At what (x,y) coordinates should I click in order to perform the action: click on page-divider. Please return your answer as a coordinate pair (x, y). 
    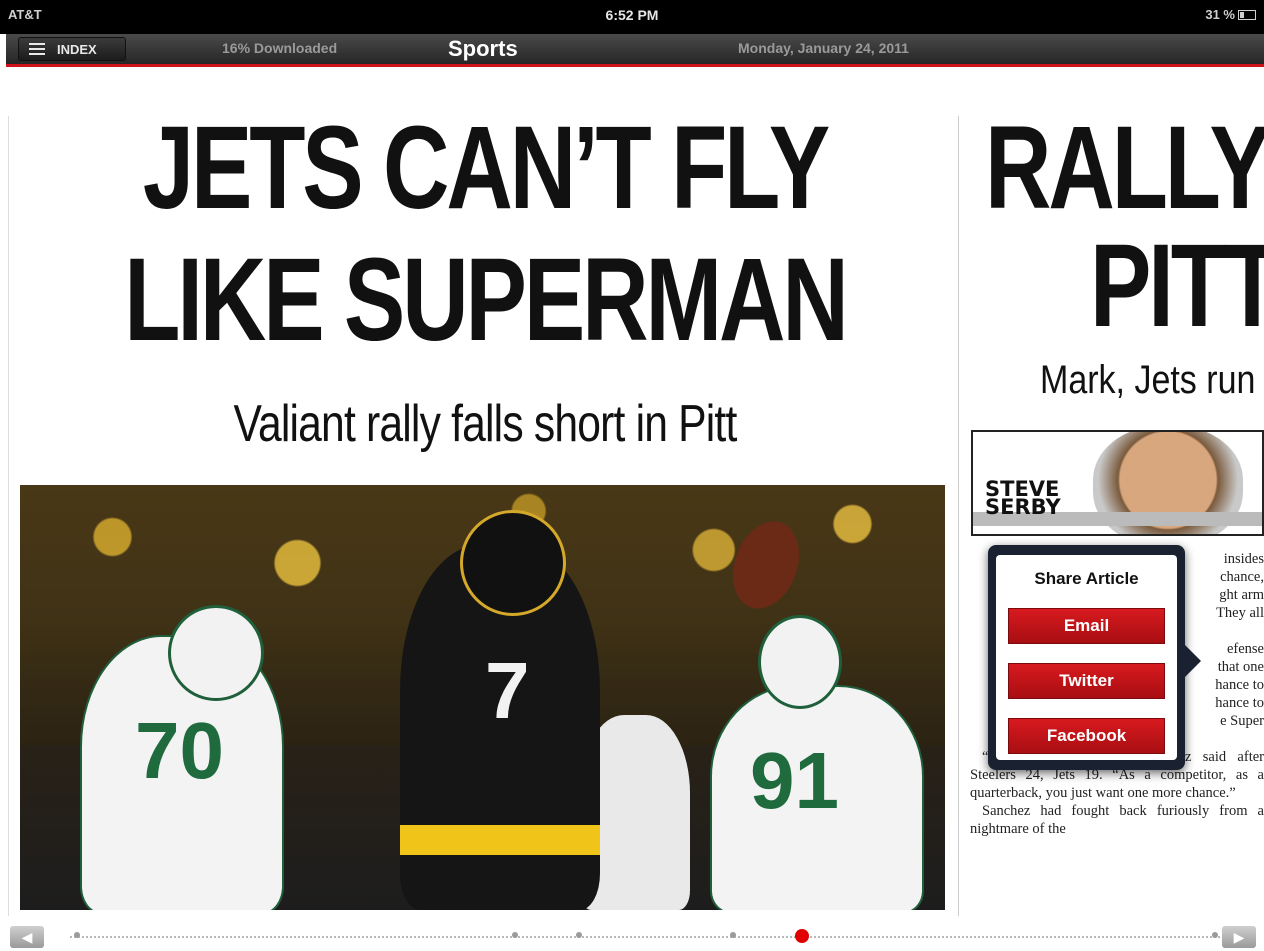
    Looking at the image, I should click on (958, 516).